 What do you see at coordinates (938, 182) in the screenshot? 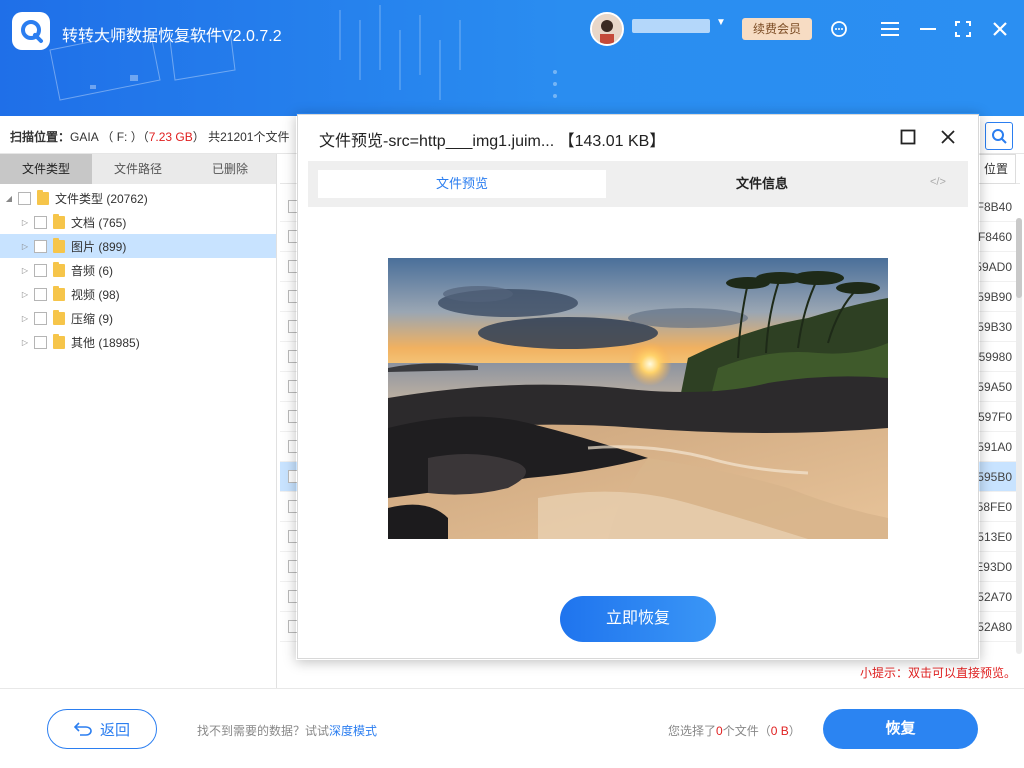
I see `code-icon: </>` at bounding box center [938, 182].